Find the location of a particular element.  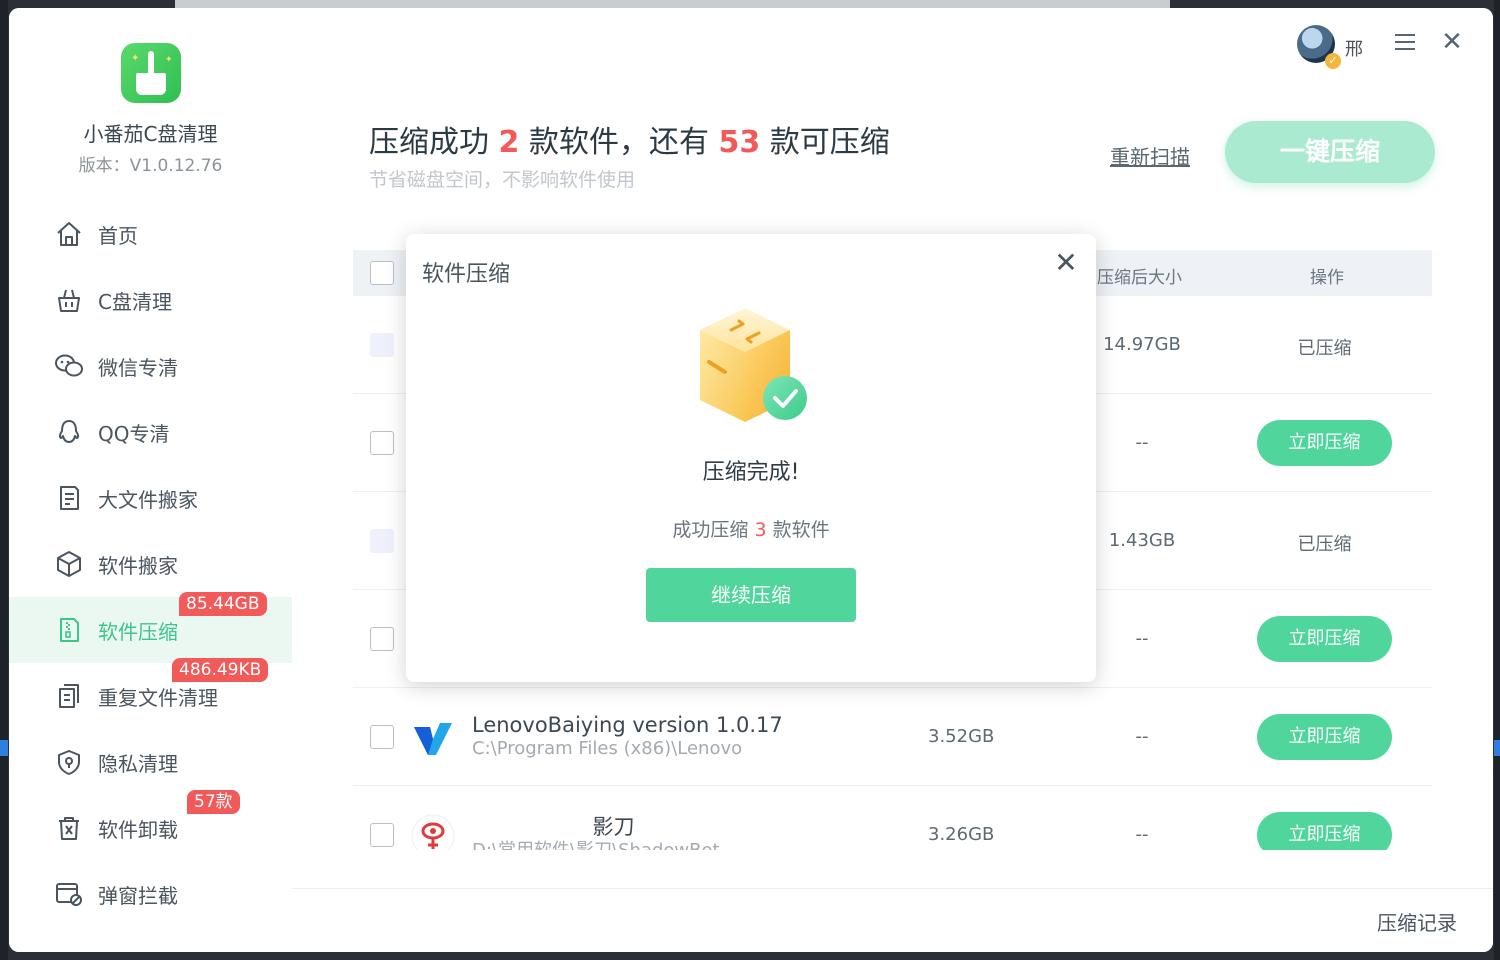

summary-suffix: 款软件 is located at coordinates (801, 530).